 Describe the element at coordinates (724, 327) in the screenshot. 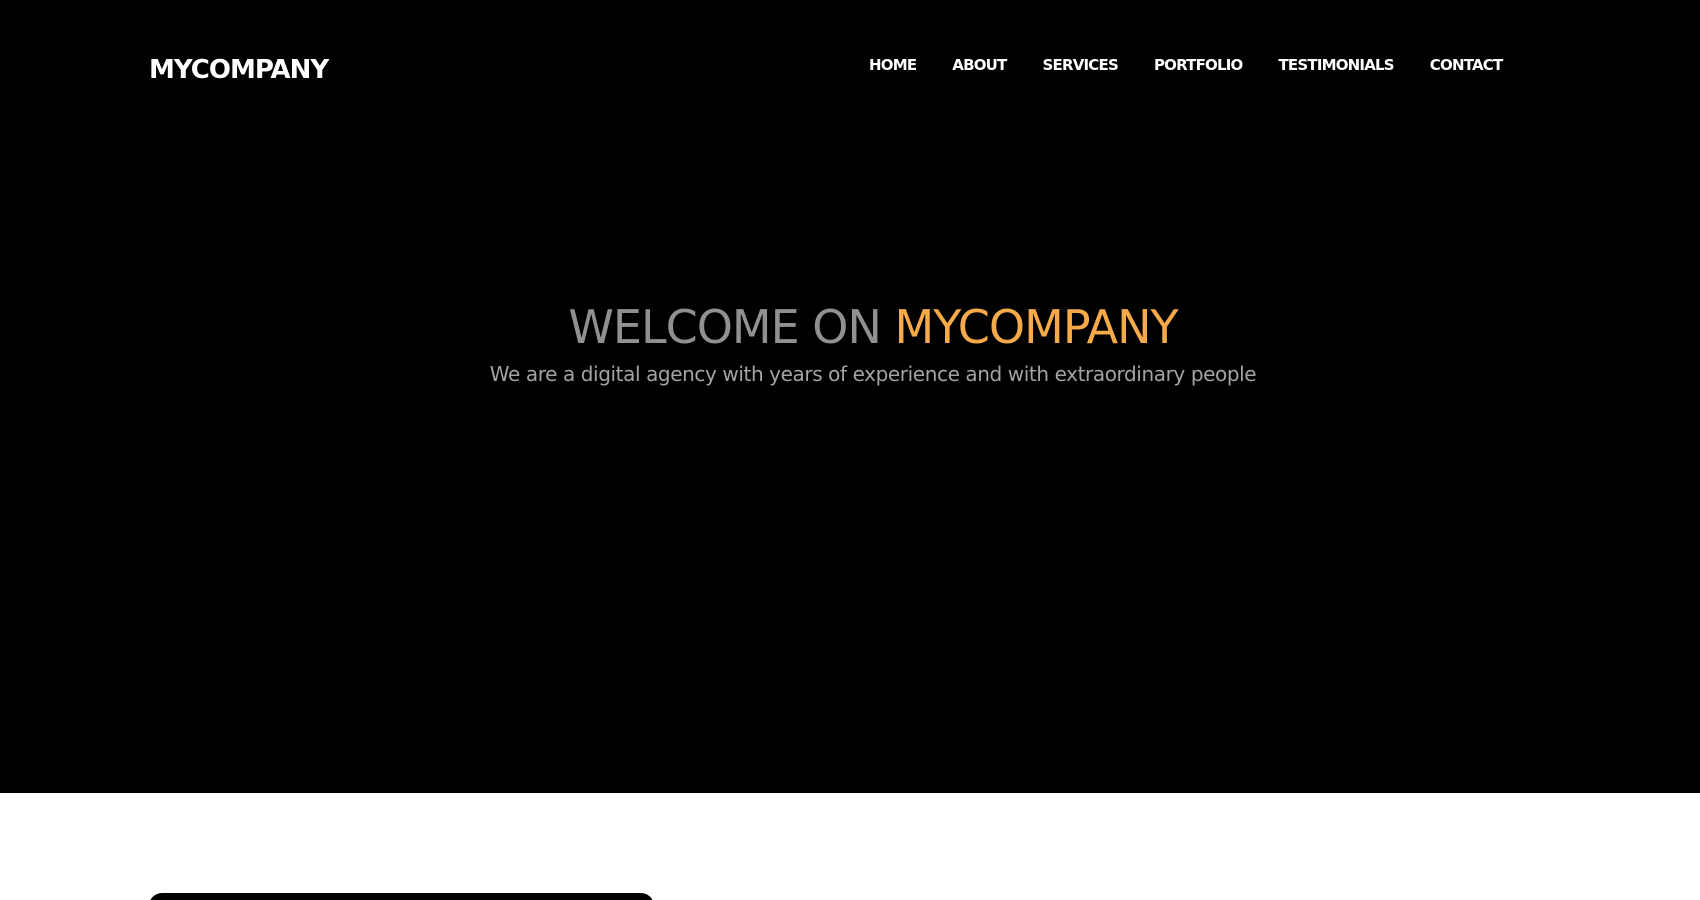

I see `hero-title-prefix: WELCOME ON` at that location.